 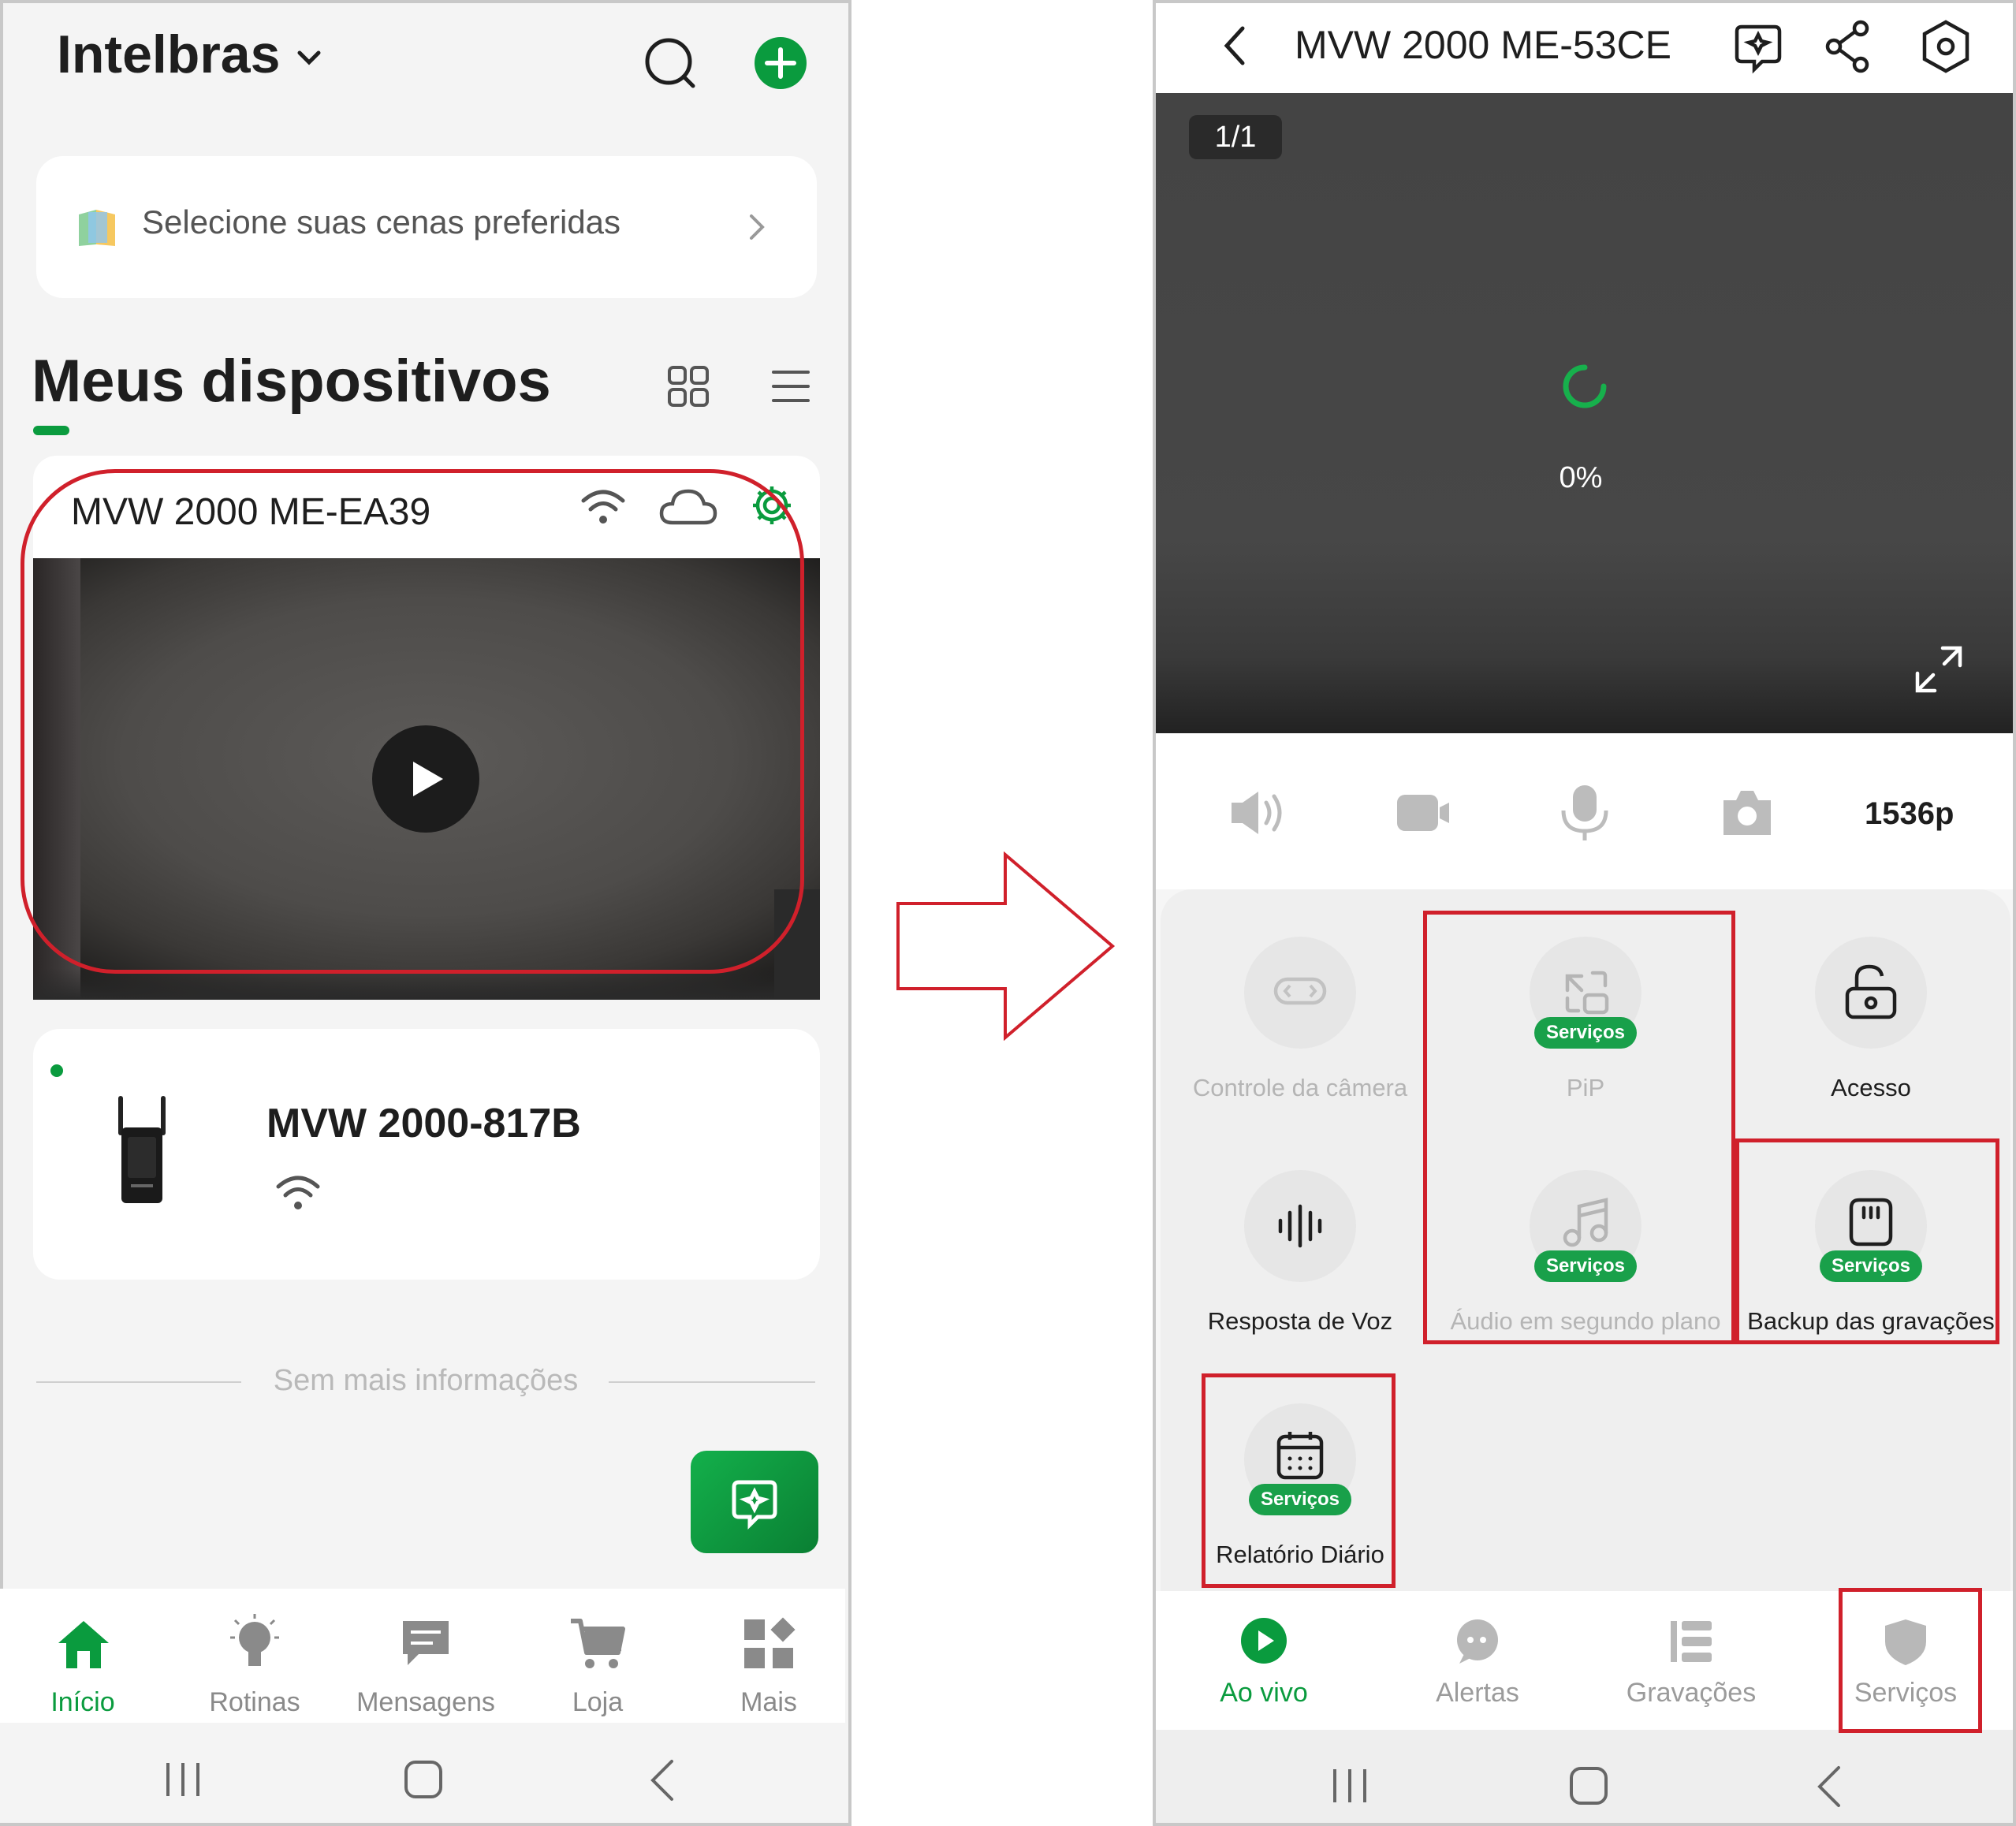 What do you see at coordinates (1691, 1641) in the screenshot?
I see `recordings-list-icon` at bounding box center [1691, 1641].